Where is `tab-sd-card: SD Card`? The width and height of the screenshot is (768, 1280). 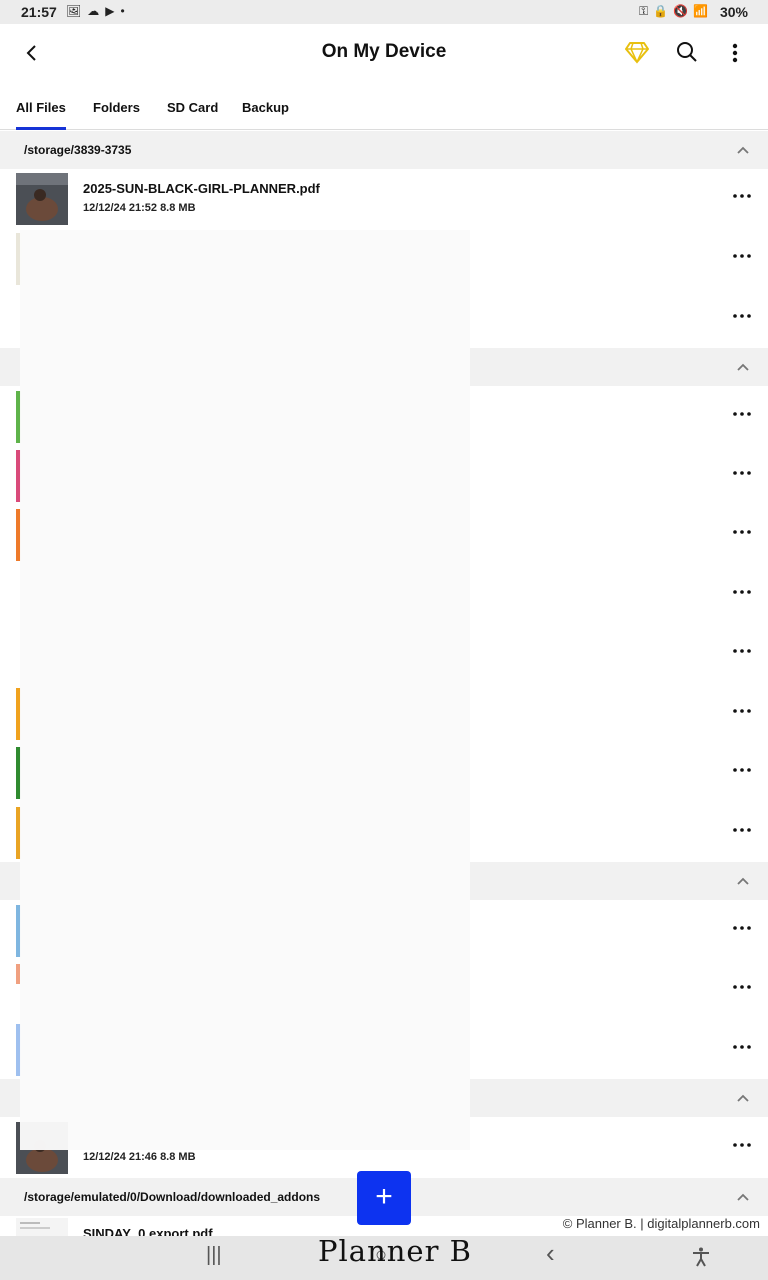 tab-sd-card: SD Card is located at coordinates (192, 107).